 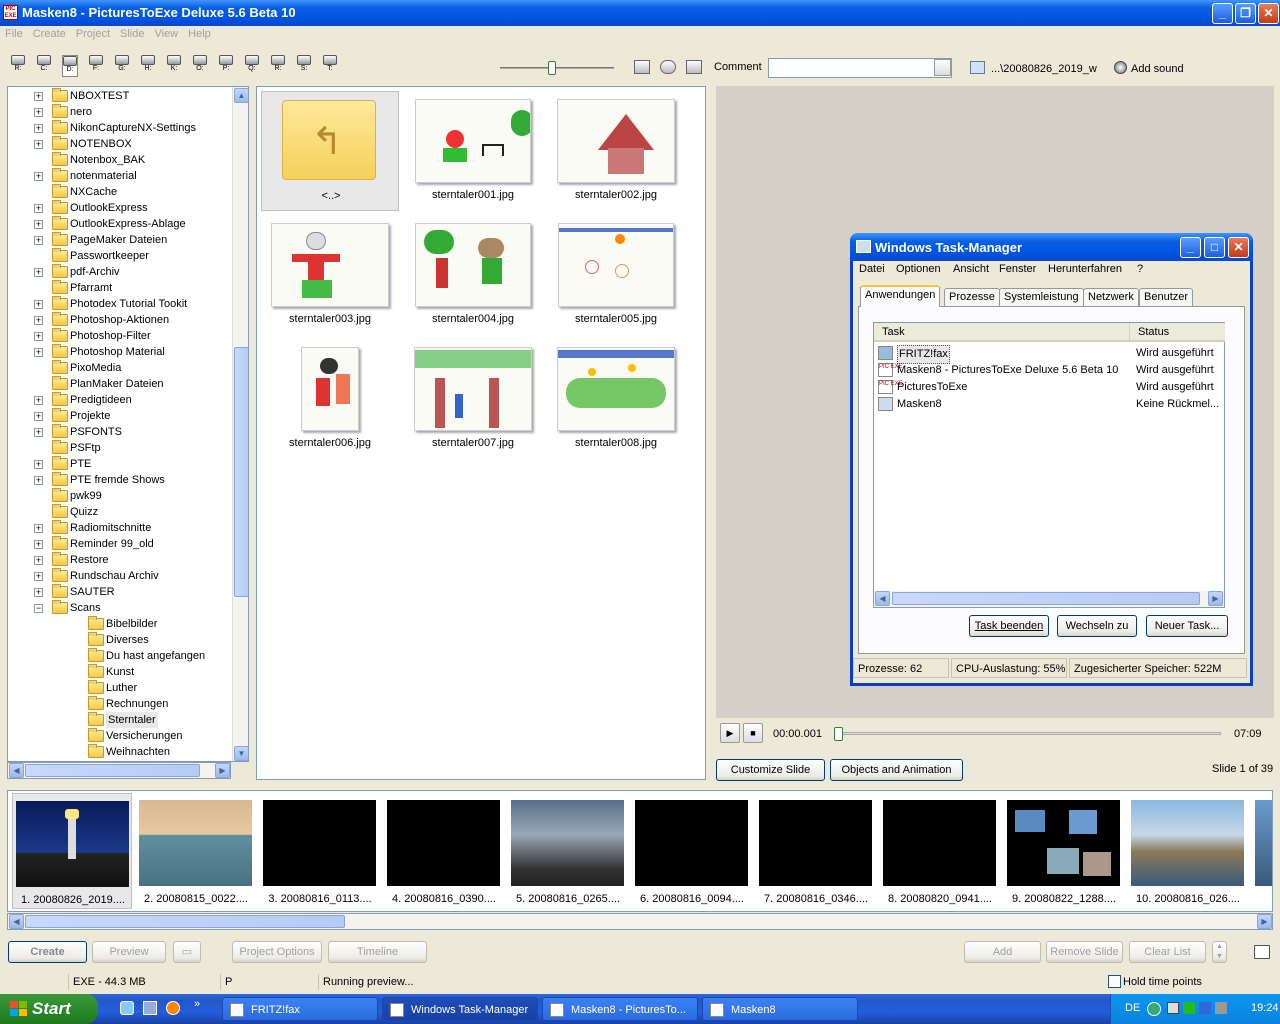 What do you see at coordinates (119, 592) in the screenshot?
I see `tree-item: + SAUTER` at bounding box center [119, 592].